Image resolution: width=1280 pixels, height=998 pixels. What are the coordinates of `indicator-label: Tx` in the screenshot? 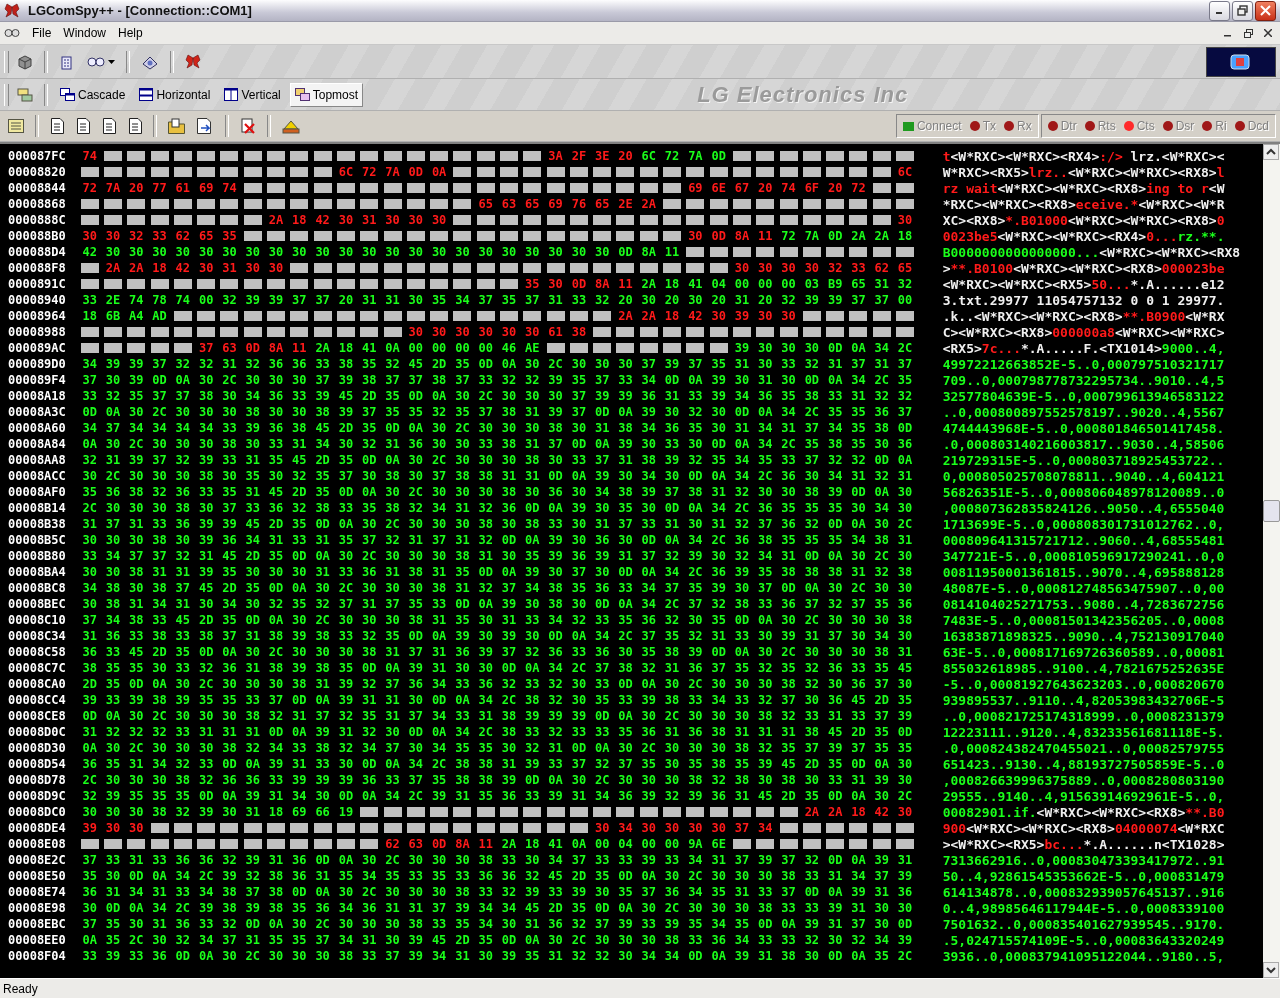 It's located at (989, 126).